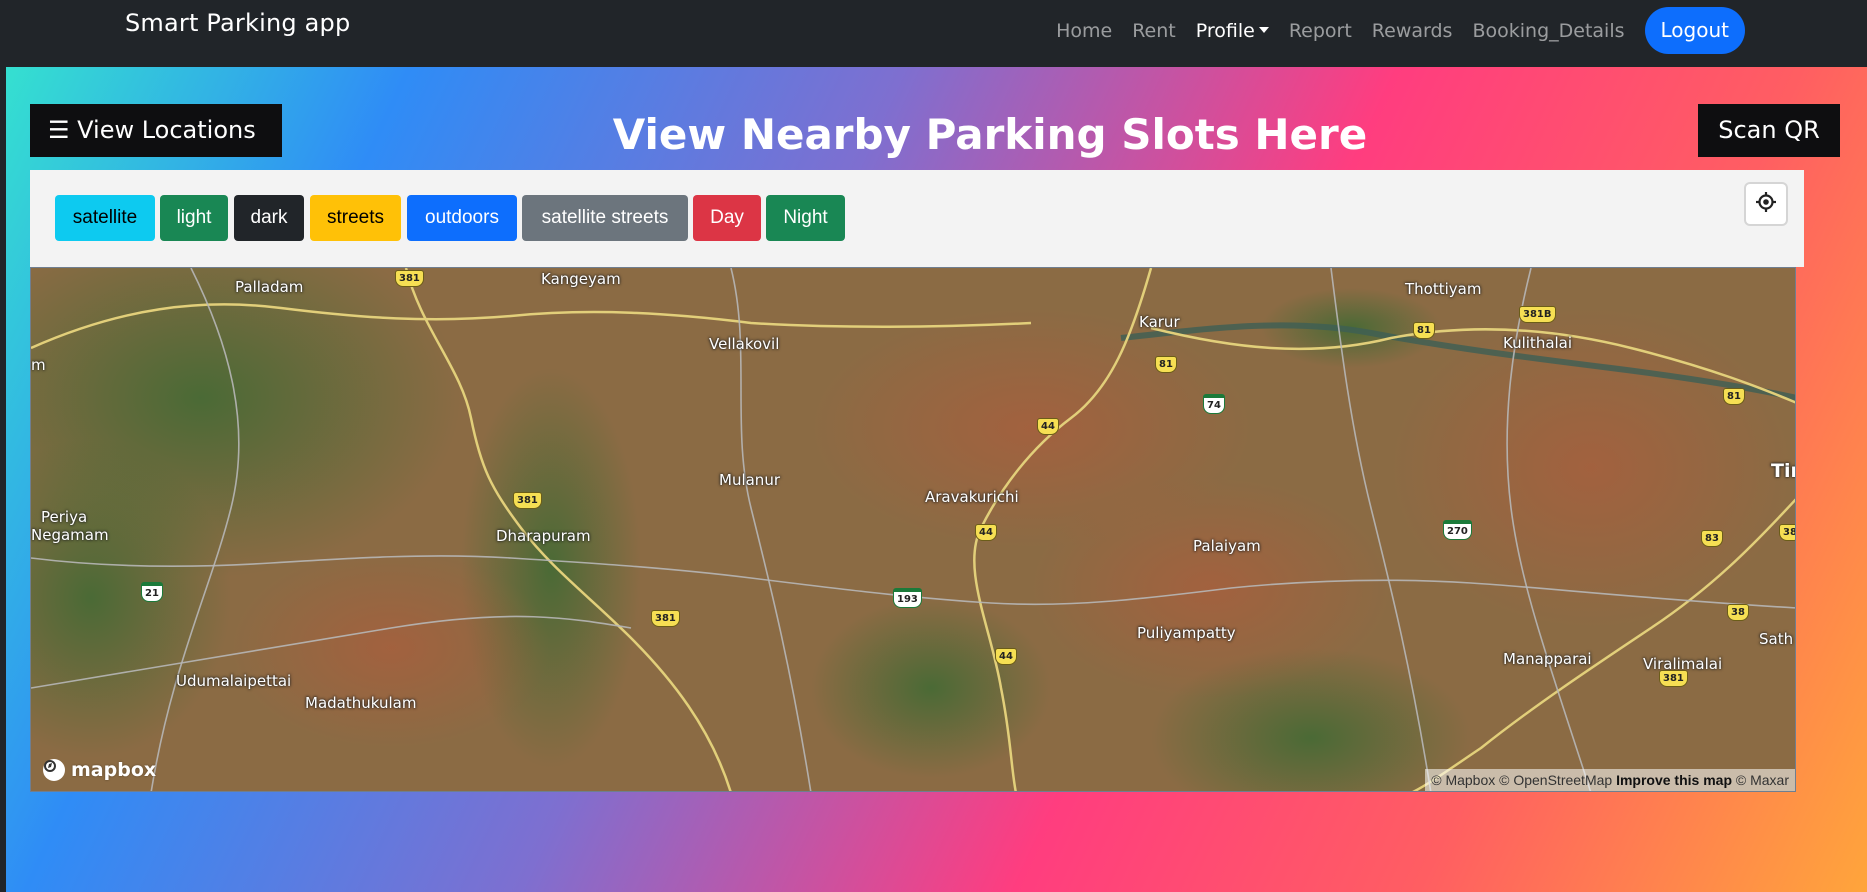 This screenshot has height=892, width=1867. What do you see at coordinates (1154, 31) in the screenshot?
I see `nav-rent: Rent` at bounding box center [1154, 31].